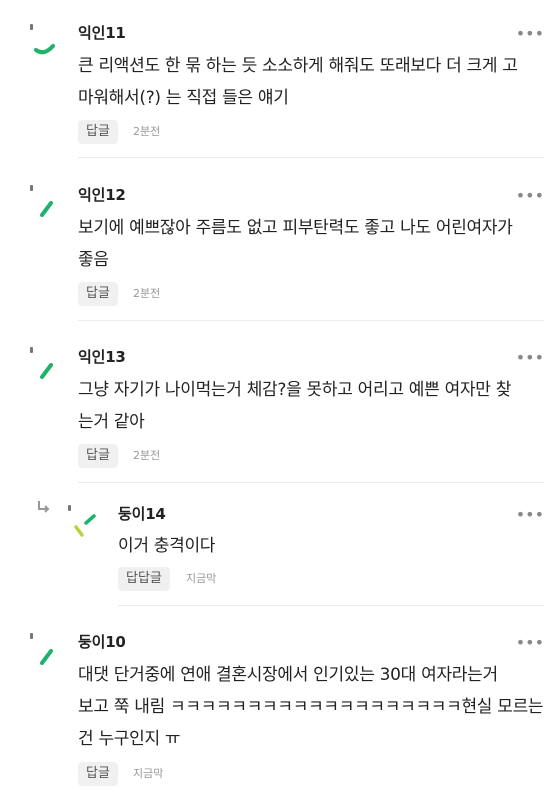  Describe the element at coordinates (311, 707) in the screenshot. I see `comment-text-line: 보고 쭉 내림 ㅋㅋㅋㅋㅋㅋㅋㅋㅋㅋㅋㅋㅋㅋㅋㅋㅋㅋㅋ현실 모르는` at that location.